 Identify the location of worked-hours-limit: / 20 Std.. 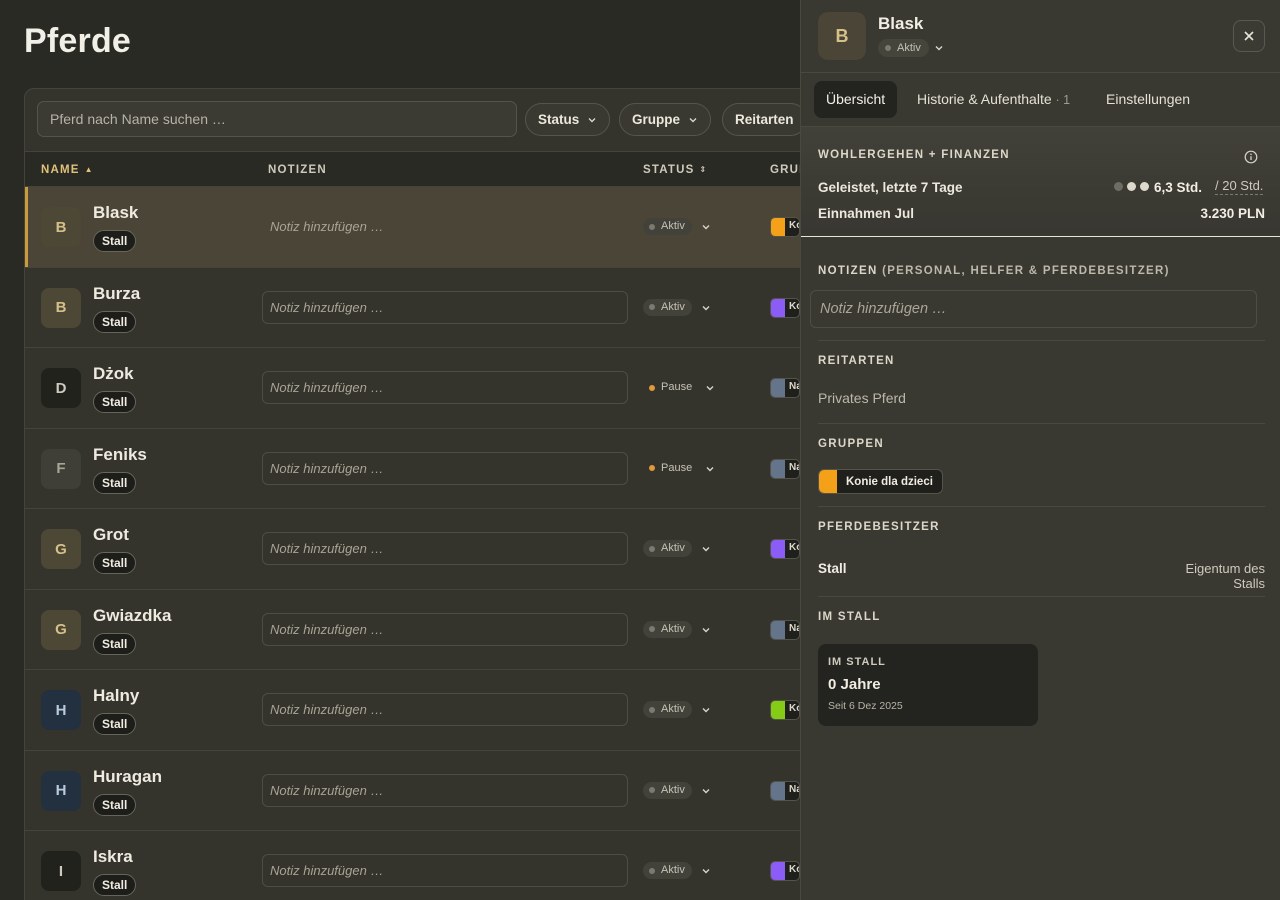
(1239, 186).